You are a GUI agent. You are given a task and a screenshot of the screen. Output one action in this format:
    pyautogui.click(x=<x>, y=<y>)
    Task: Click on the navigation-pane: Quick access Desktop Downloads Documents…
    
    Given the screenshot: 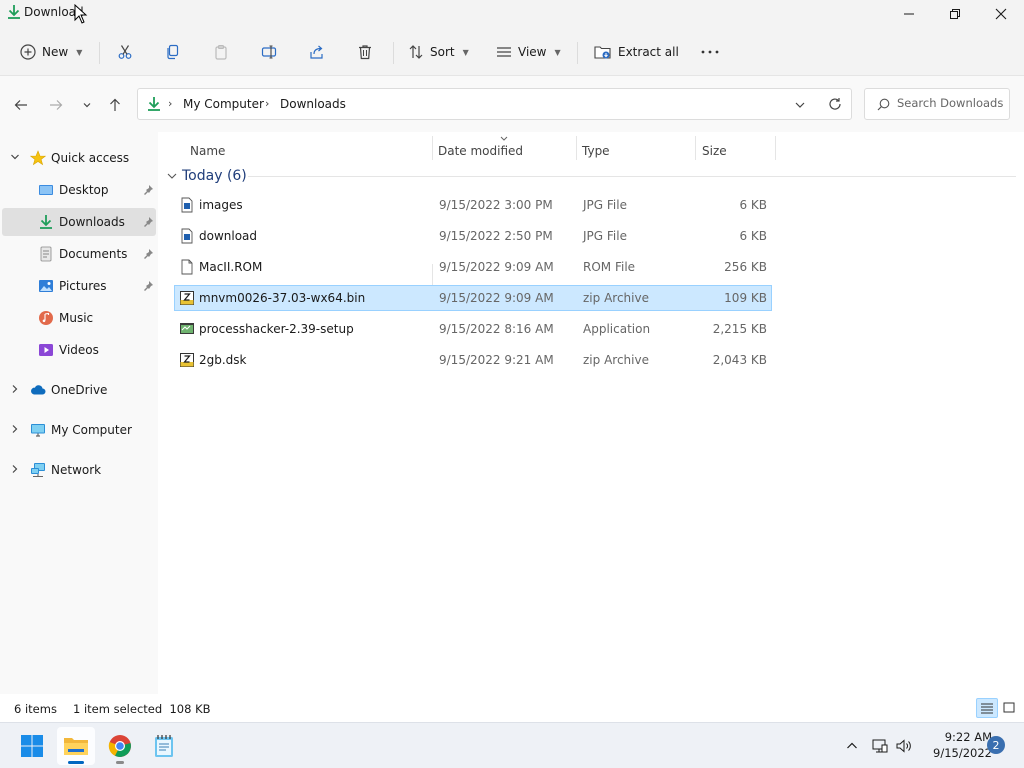 What is the action you would take?
    pyautogui.click(x=79, y=413)
    